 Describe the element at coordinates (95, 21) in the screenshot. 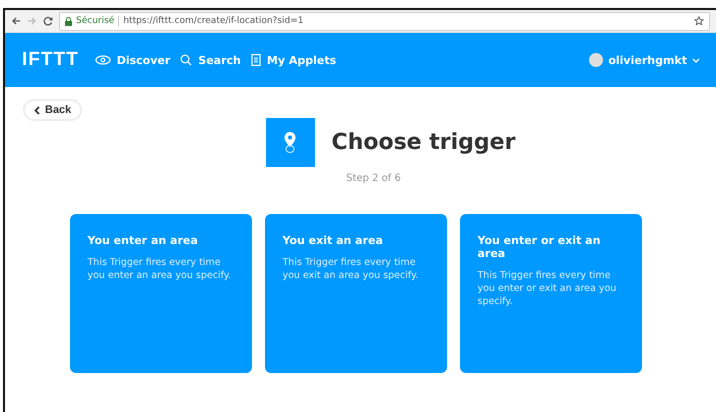

I see `security-label: Sécurisé` at that location.